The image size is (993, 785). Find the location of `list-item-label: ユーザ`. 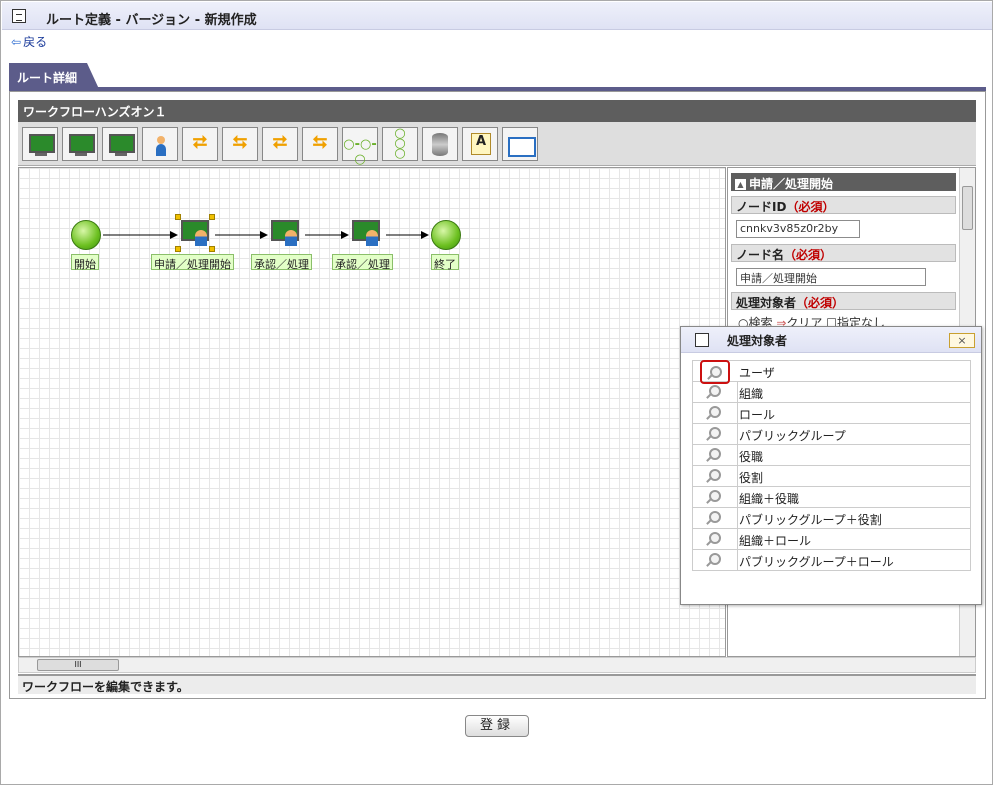

list-item-label: ユーザ is located at coordinates (757, 372).